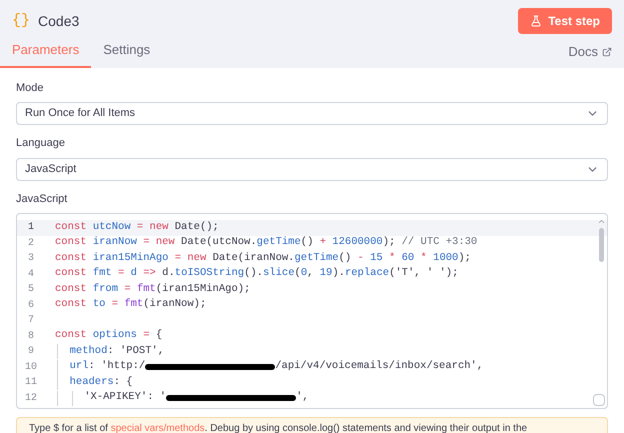 The height and width of the screenshot is (433, 624). I want to click on code-line: const options = {, so click(108, 336).